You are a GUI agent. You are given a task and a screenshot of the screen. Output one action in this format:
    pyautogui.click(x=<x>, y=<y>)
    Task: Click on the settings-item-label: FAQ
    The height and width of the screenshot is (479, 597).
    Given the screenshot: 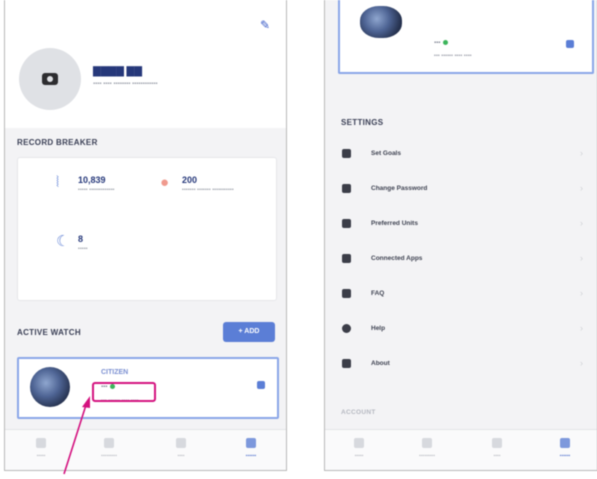 What is the action you would take?
    pyautogui.click(x=378, y=293)
    